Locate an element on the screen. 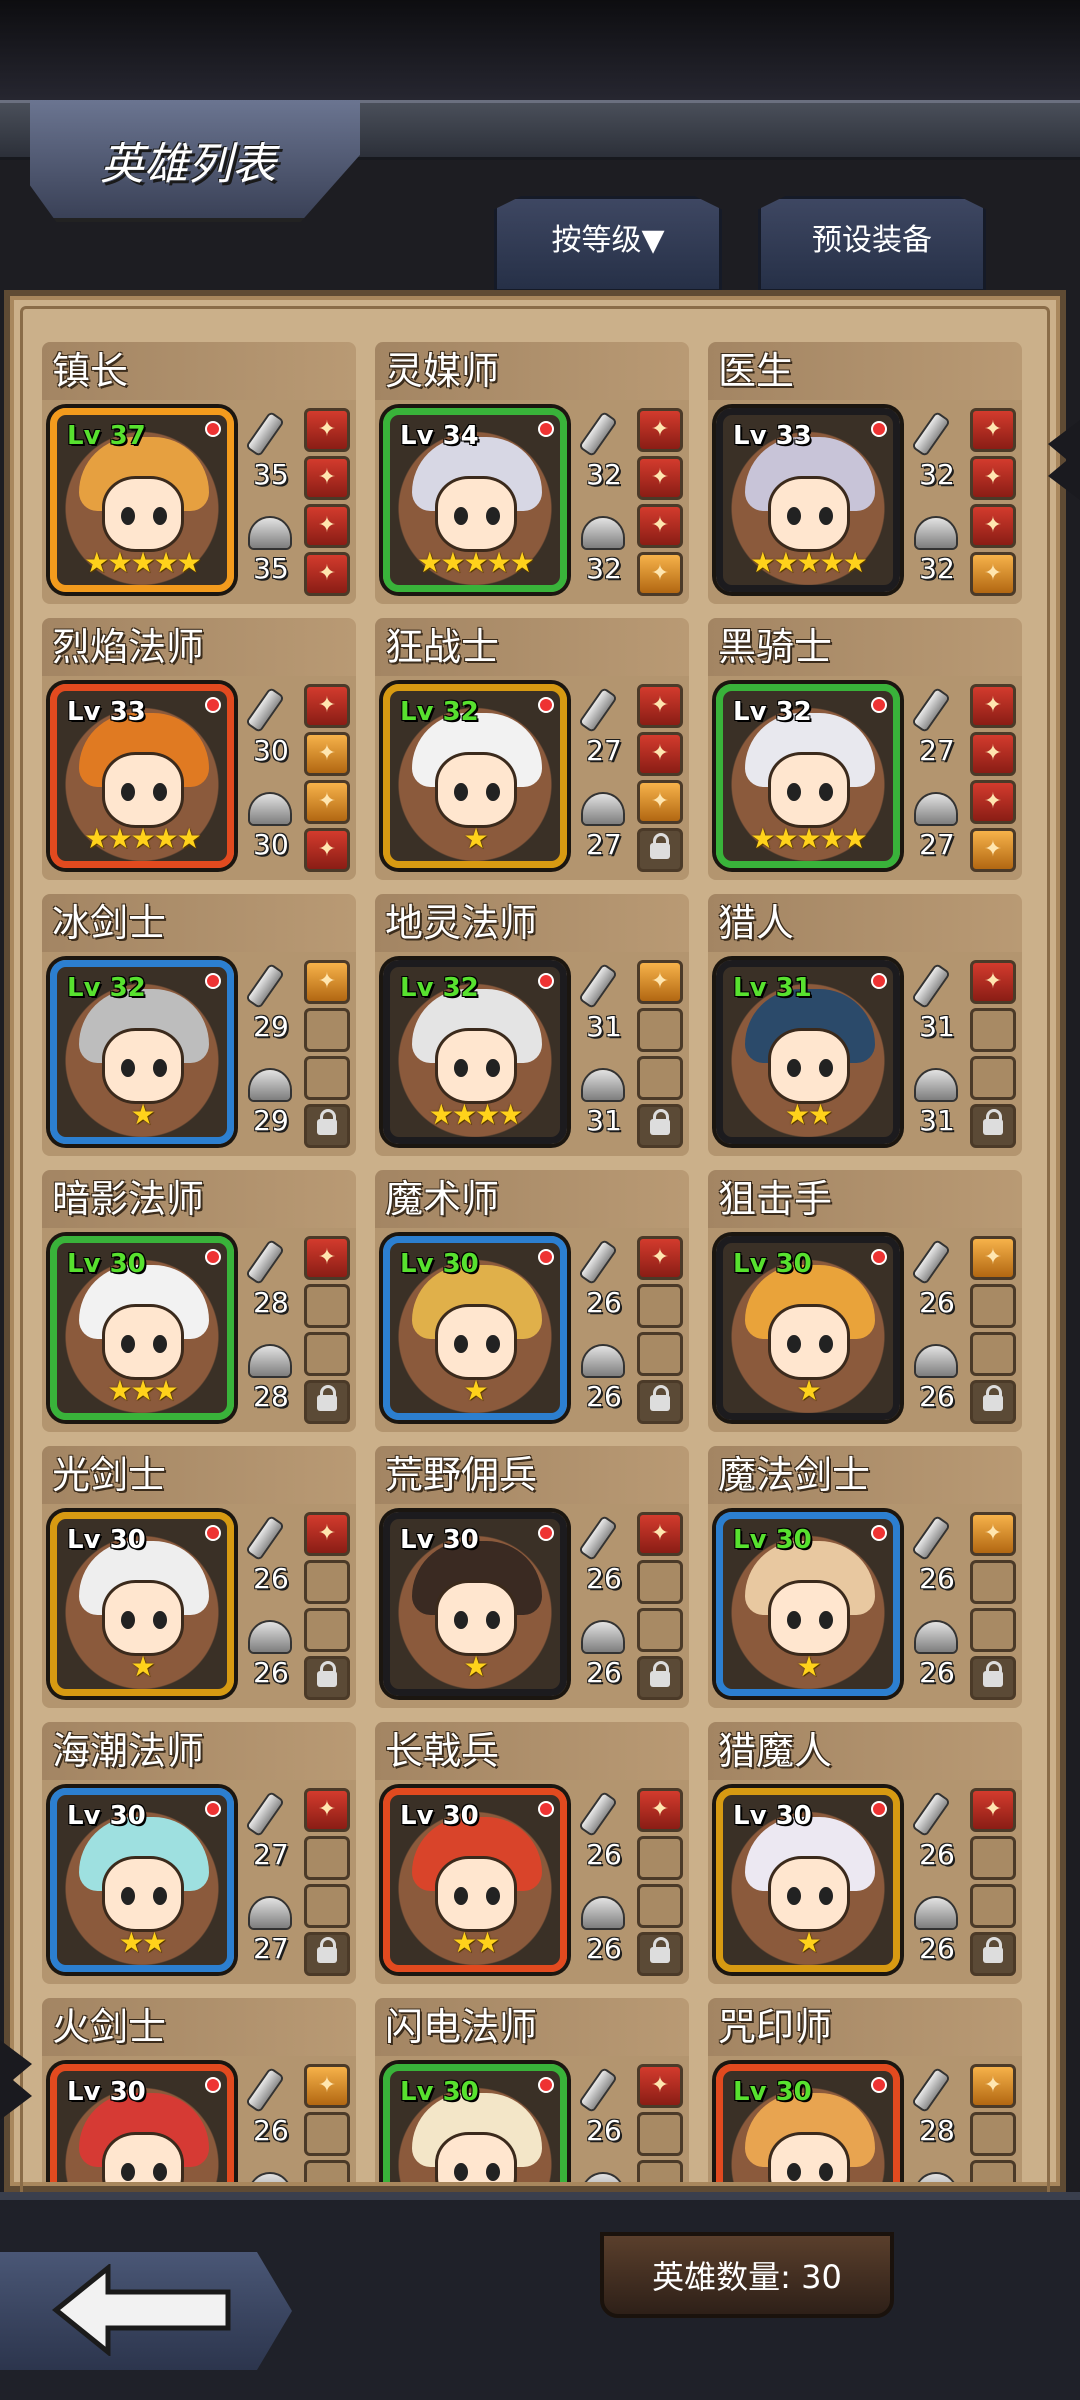 This screenshot has width=1080, height=2400. hero-portrait: Lv 31 ★★ is located at coordinates (808, 1052).